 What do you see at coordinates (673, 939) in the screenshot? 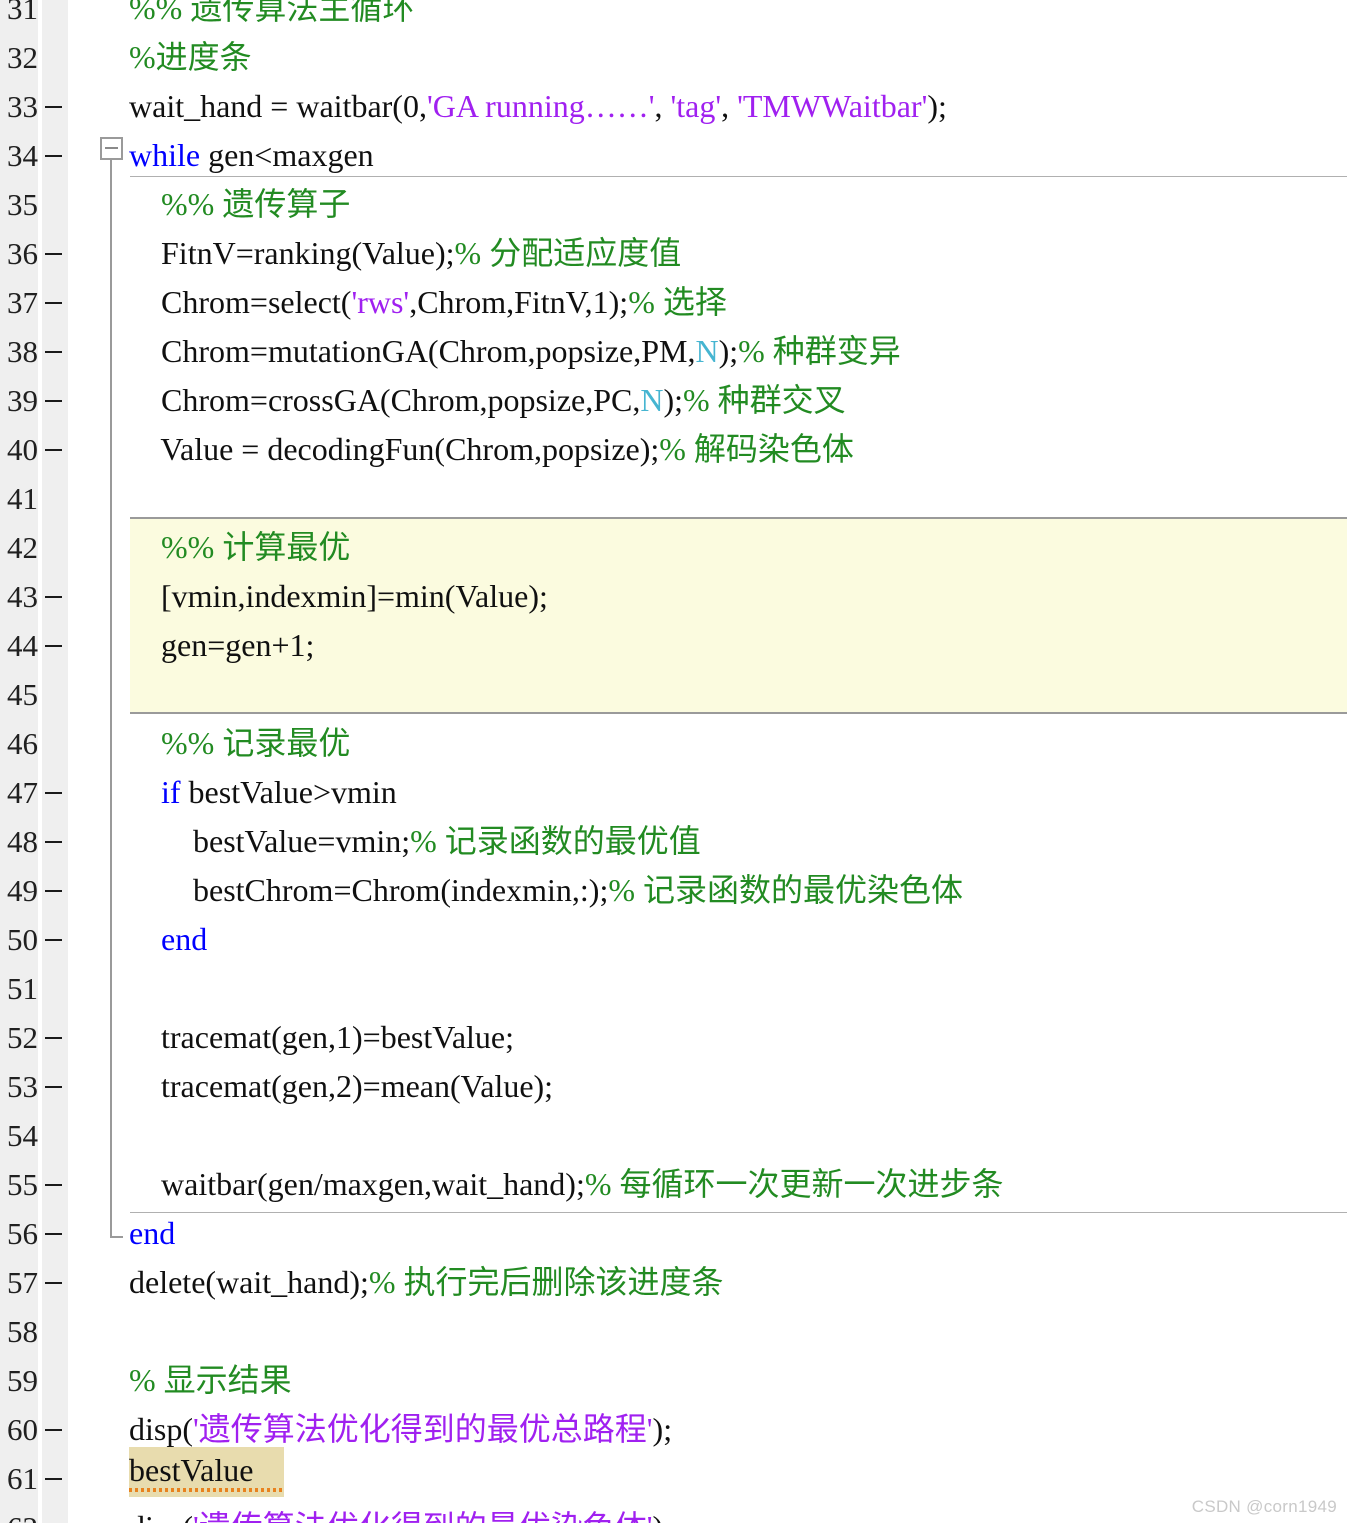
I see `code-line: 50 end` at bounding box center [673, 939].